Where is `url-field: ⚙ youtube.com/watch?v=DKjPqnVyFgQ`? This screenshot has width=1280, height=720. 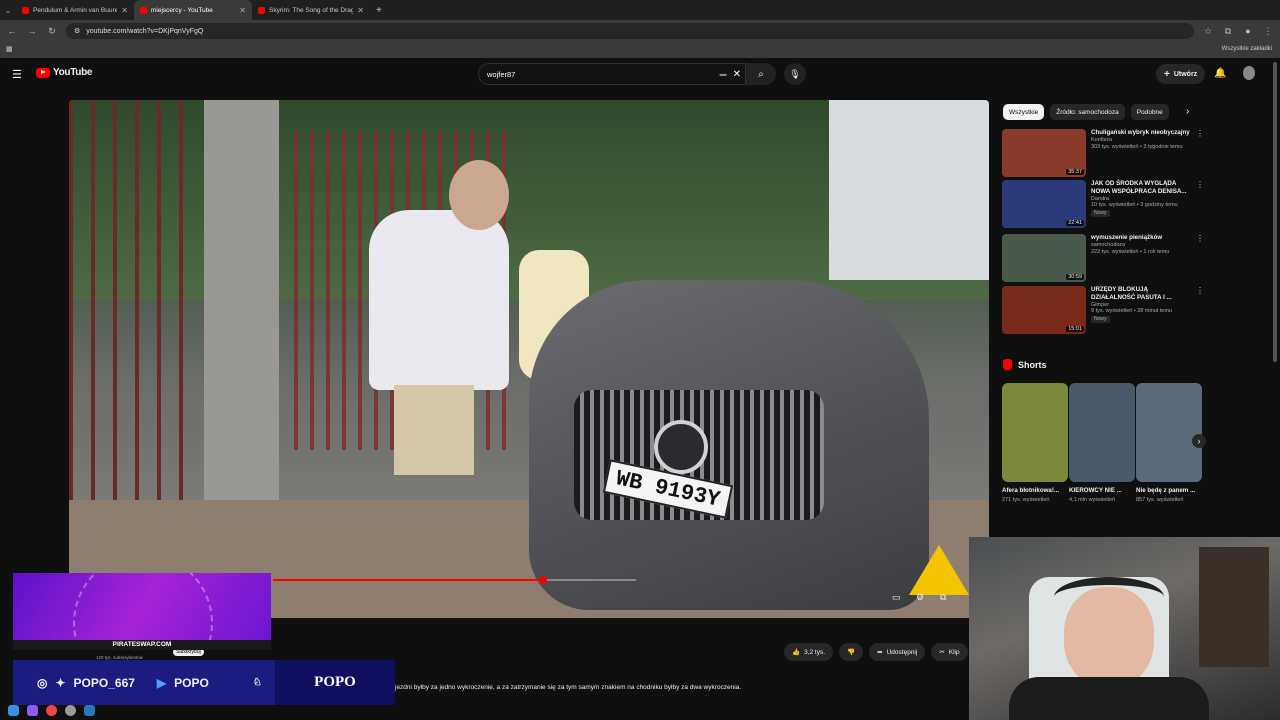 url-field: ⚙ youtube.com/watch?v=DKjPqnVyFgQ is located at coordinates (630, 31).